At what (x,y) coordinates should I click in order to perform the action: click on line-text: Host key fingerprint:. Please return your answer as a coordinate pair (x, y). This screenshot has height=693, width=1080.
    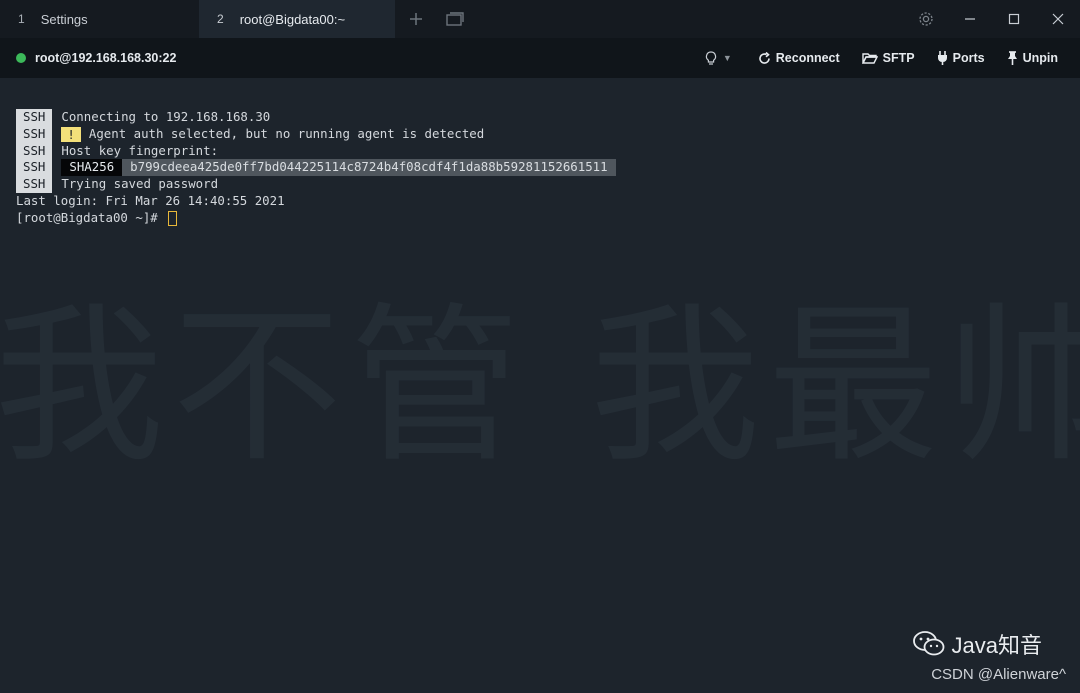
    Looking at the image, I should click on (140, 150).